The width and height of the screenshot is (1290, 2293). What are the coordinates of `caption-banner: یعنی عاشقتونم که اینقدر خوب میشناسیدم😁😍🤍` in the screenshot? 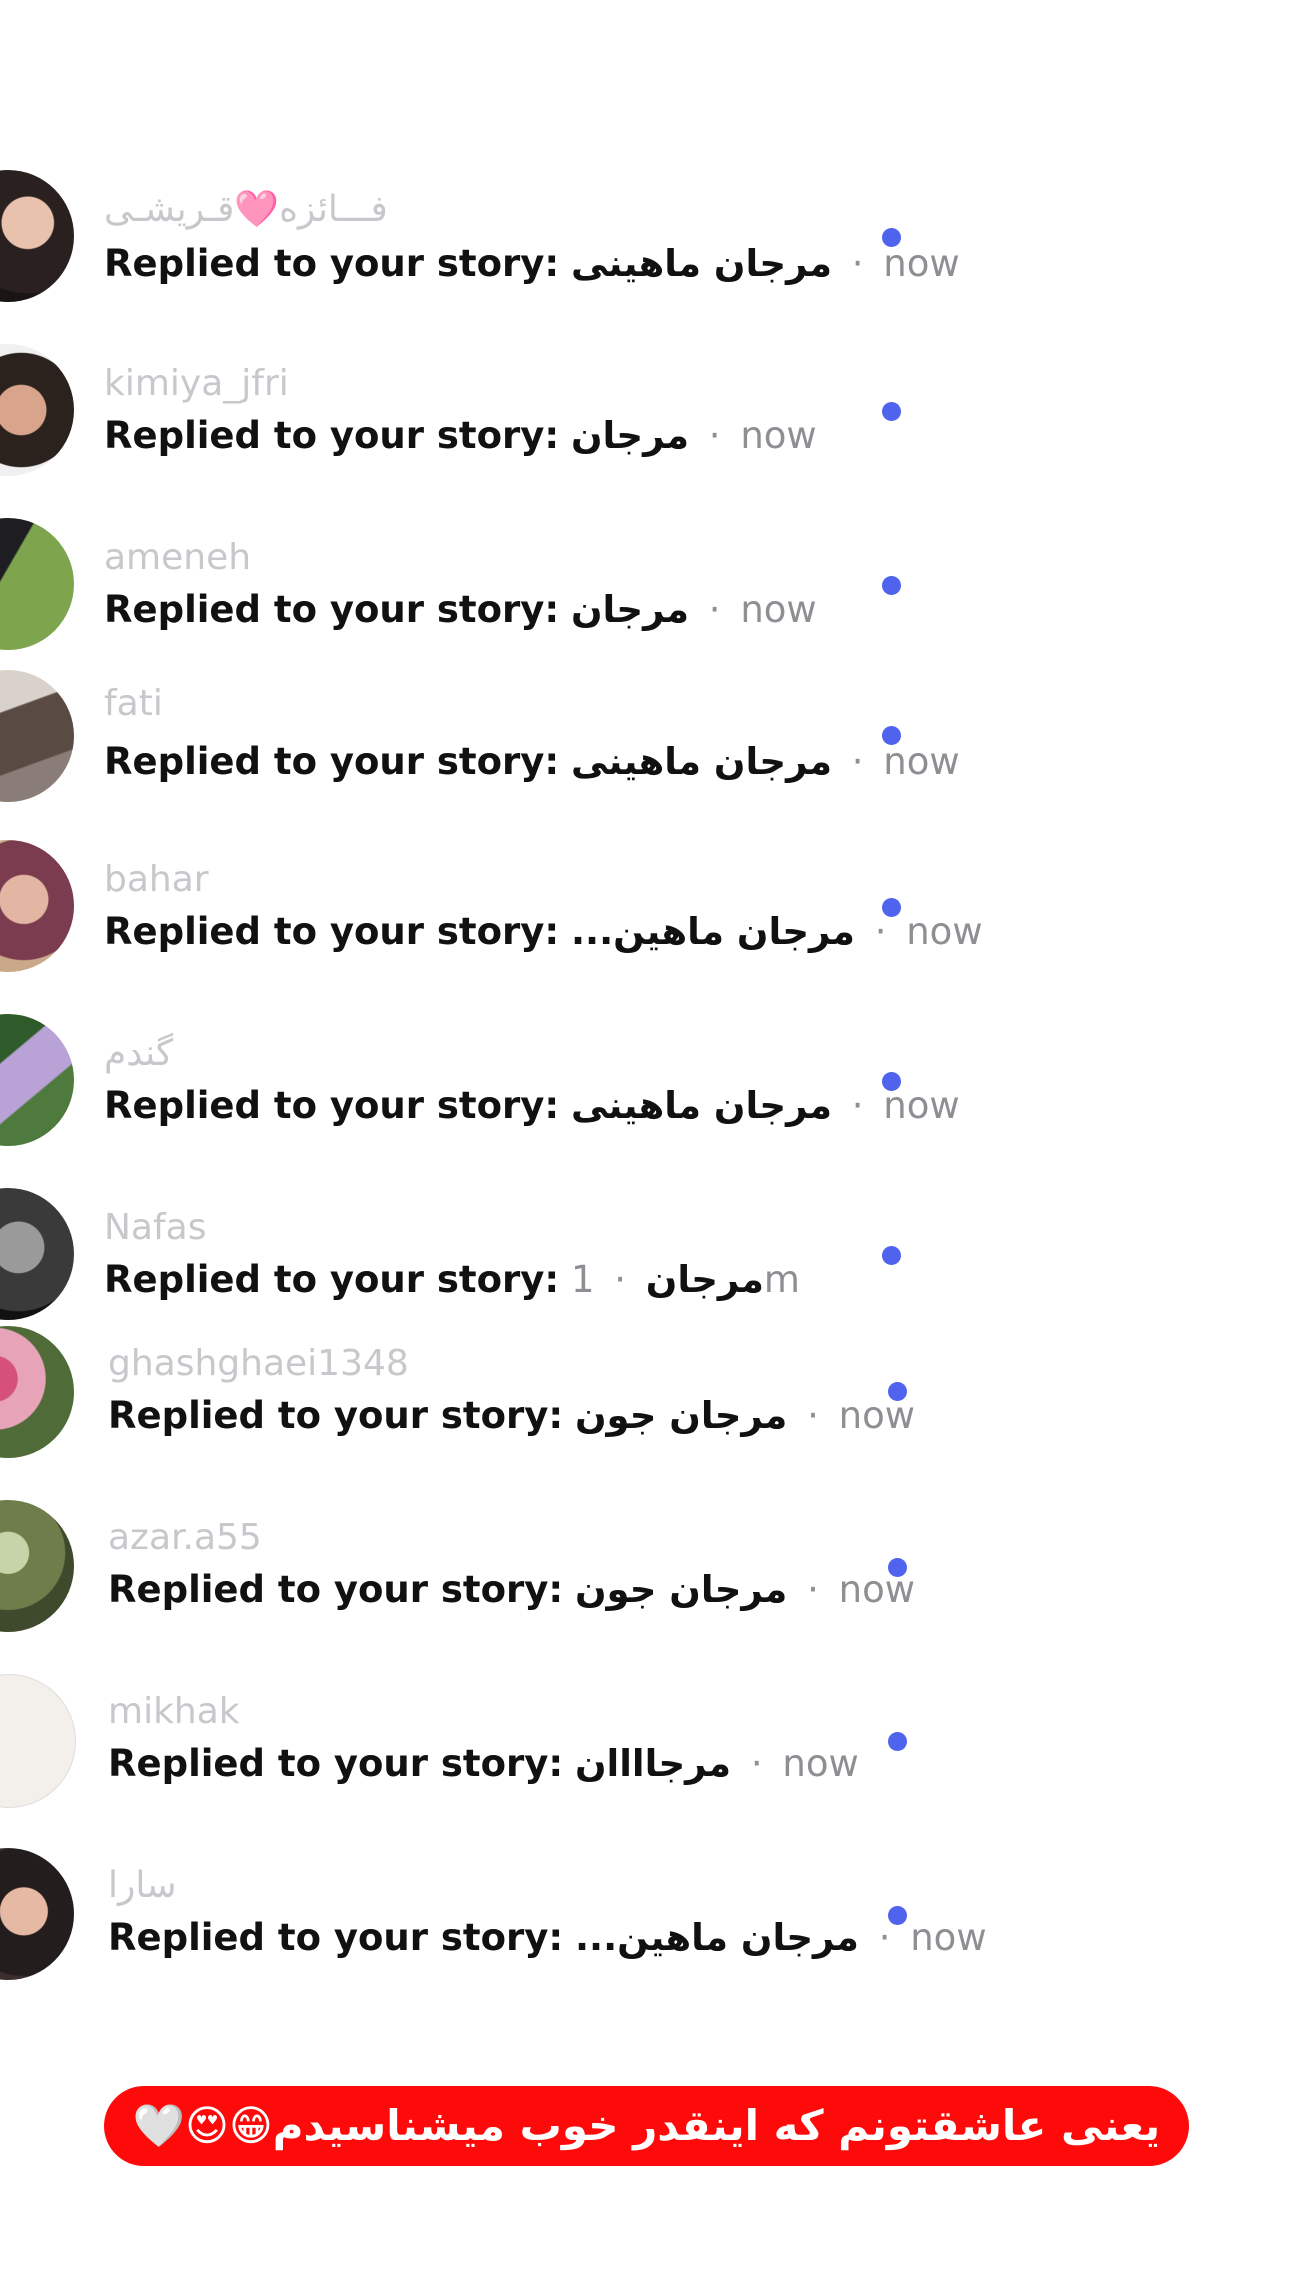 It's located at (646, 2126).